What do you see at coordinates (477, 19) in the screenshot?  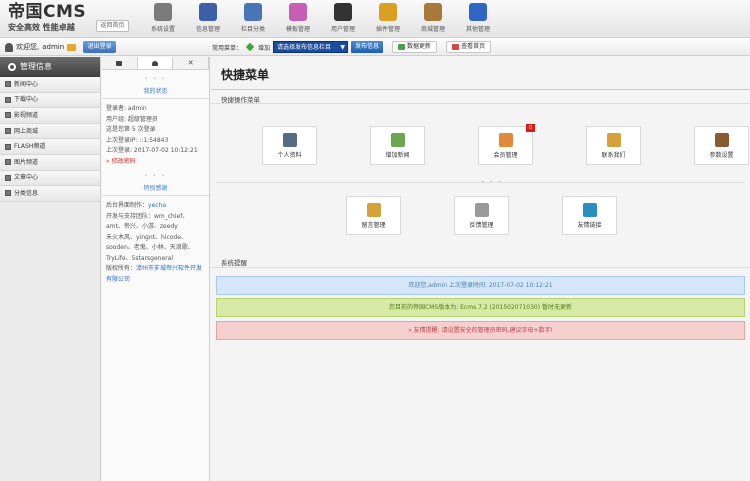 I see `nav-item: 其他管理` at bounding box center [477, 19].